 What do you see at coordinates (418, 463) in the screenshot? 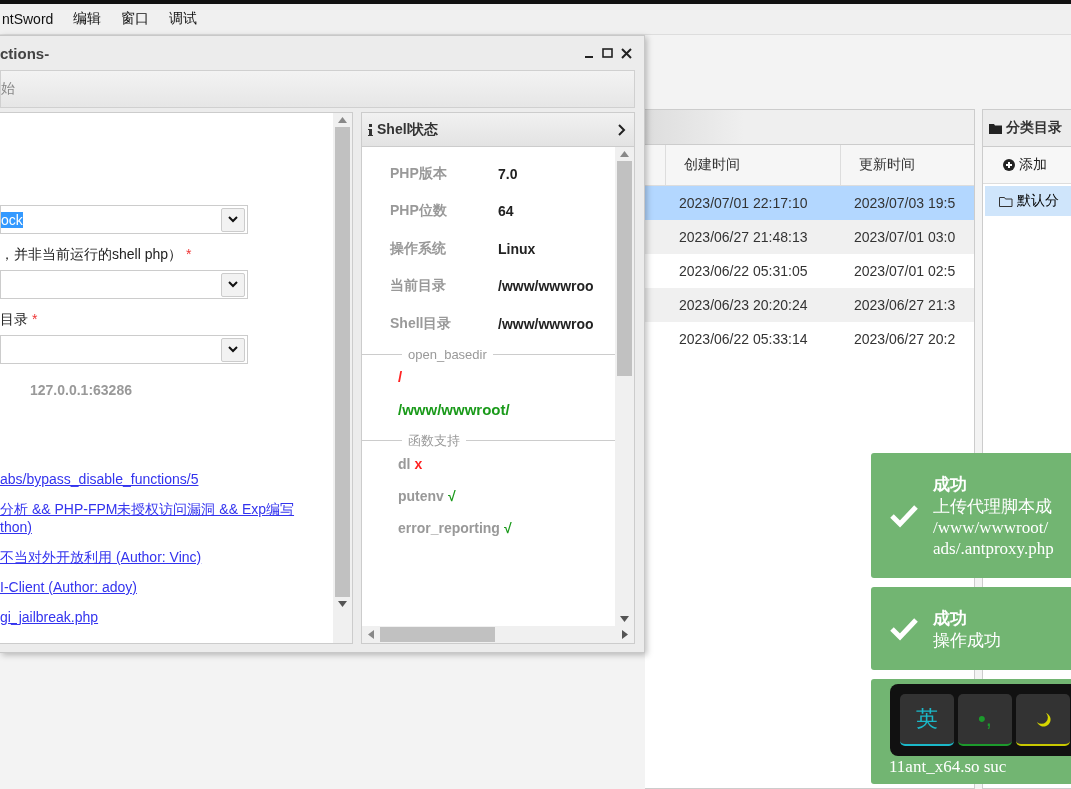
I see `support-mark: x` at bounding box center [418, 463].